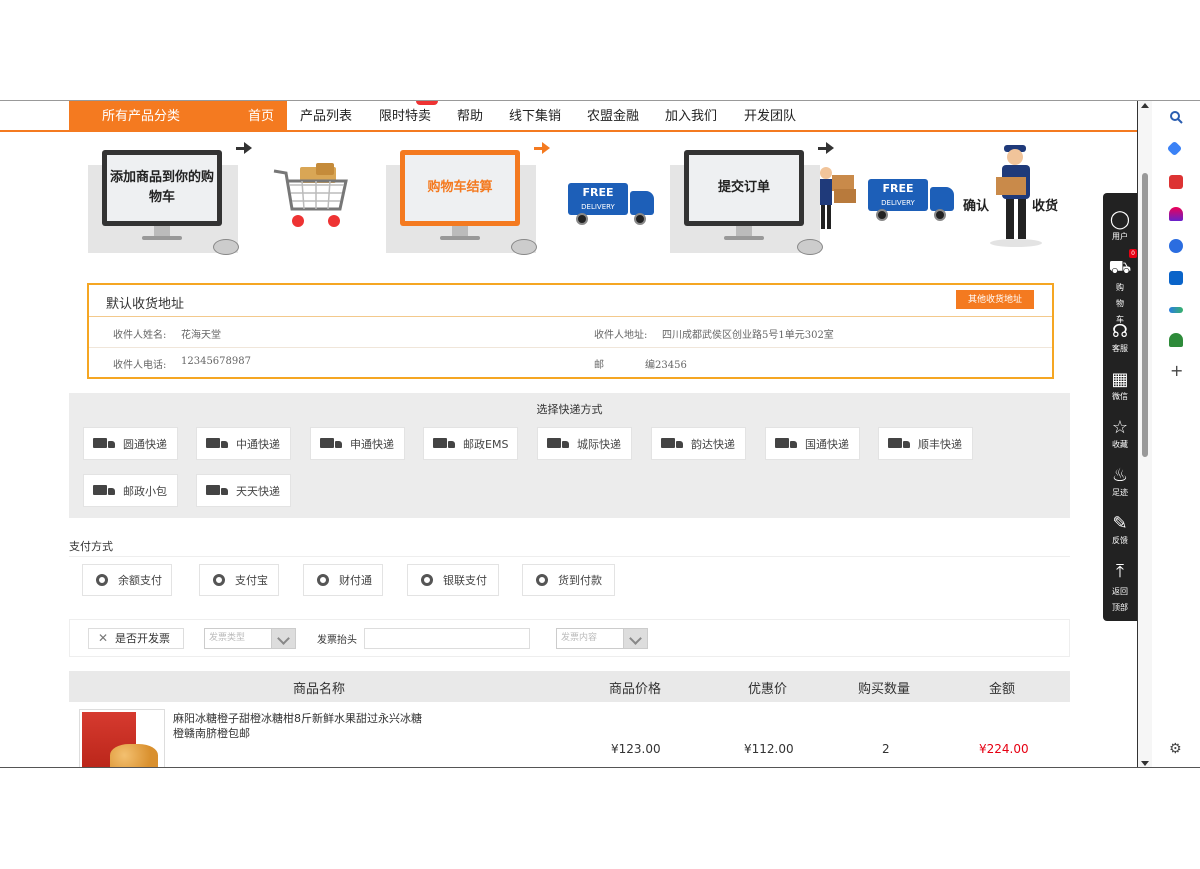  I want to click on shopping-cart-icon, so click(310, 195).